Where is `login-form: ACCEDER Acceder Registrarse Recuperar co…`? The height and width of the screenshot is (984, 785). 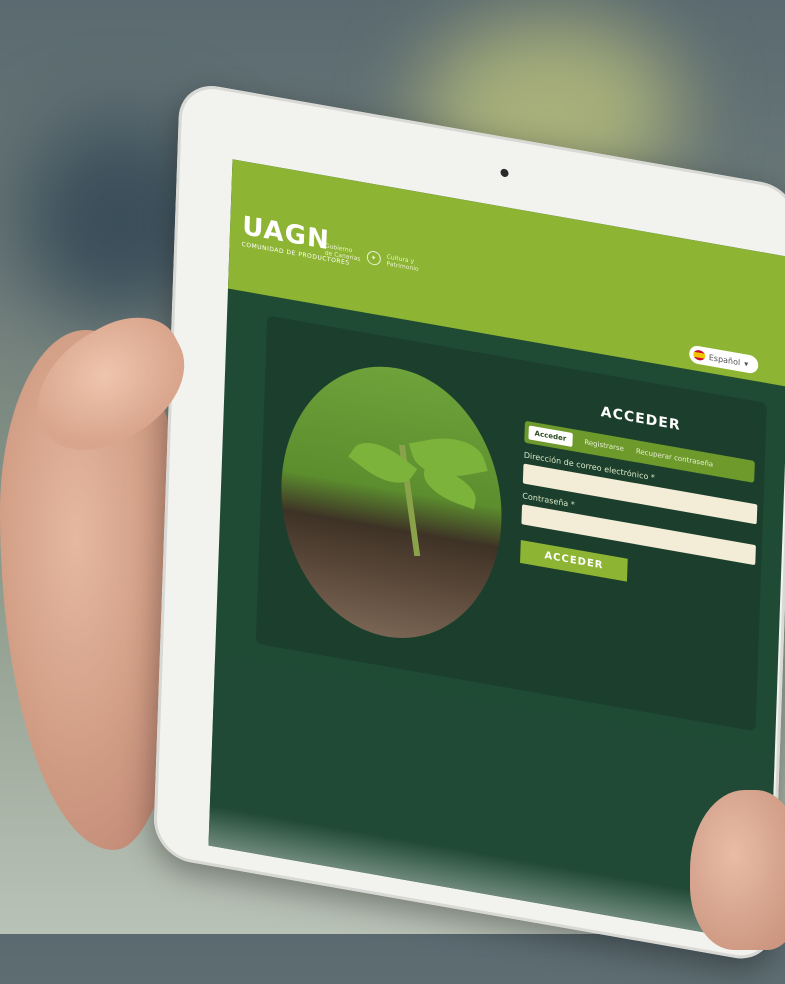 login-form: ACCEDER Acceder Registrarse Recuperar co… is located at coordinates (639, 497).